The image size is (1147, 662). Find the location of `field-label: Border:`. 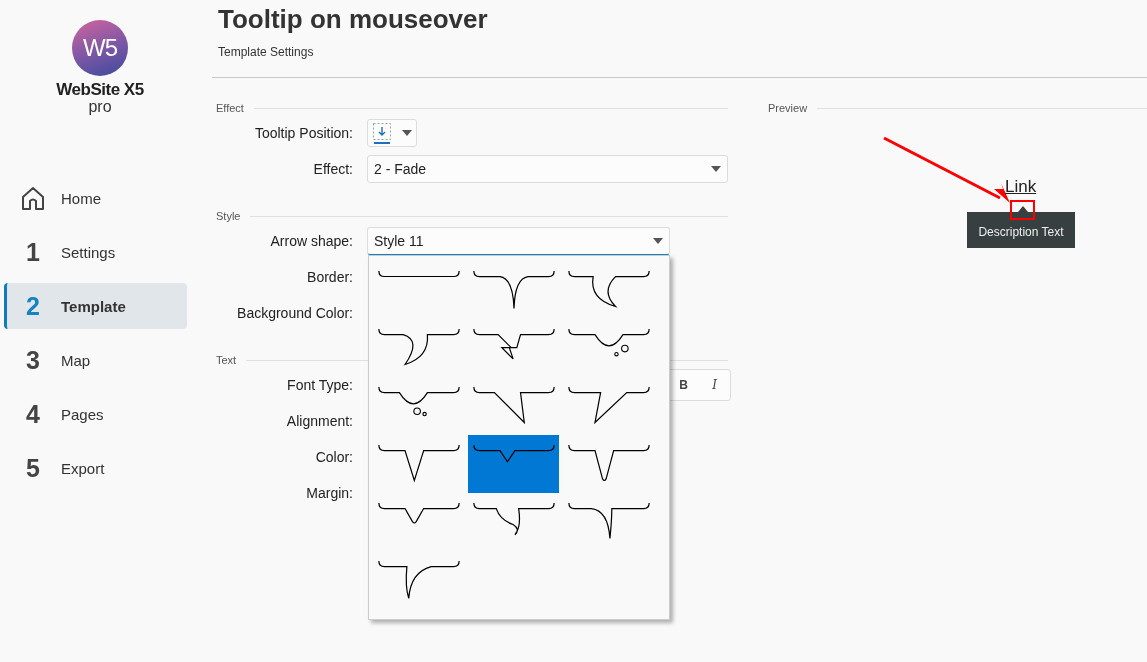

field-label: Border: is located at coordinates (329, 277).